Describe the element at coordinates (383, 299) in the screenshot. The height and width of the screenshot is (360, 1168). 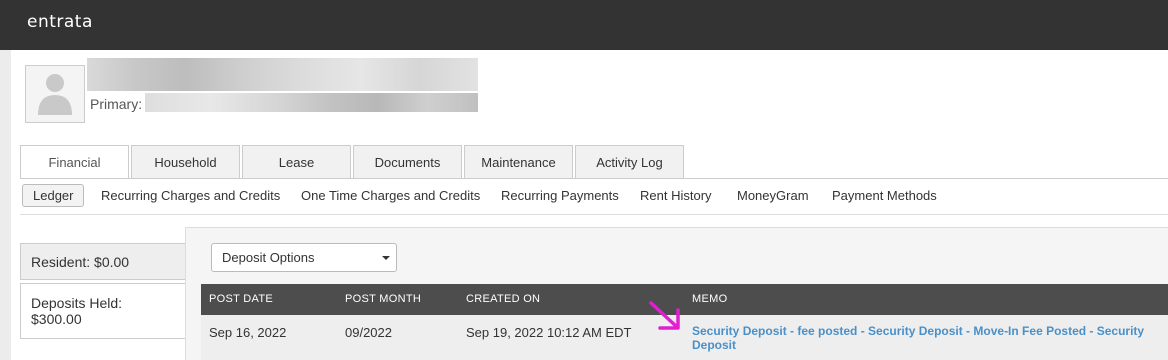
I see `column-post-month: POST MONTH` at that location.